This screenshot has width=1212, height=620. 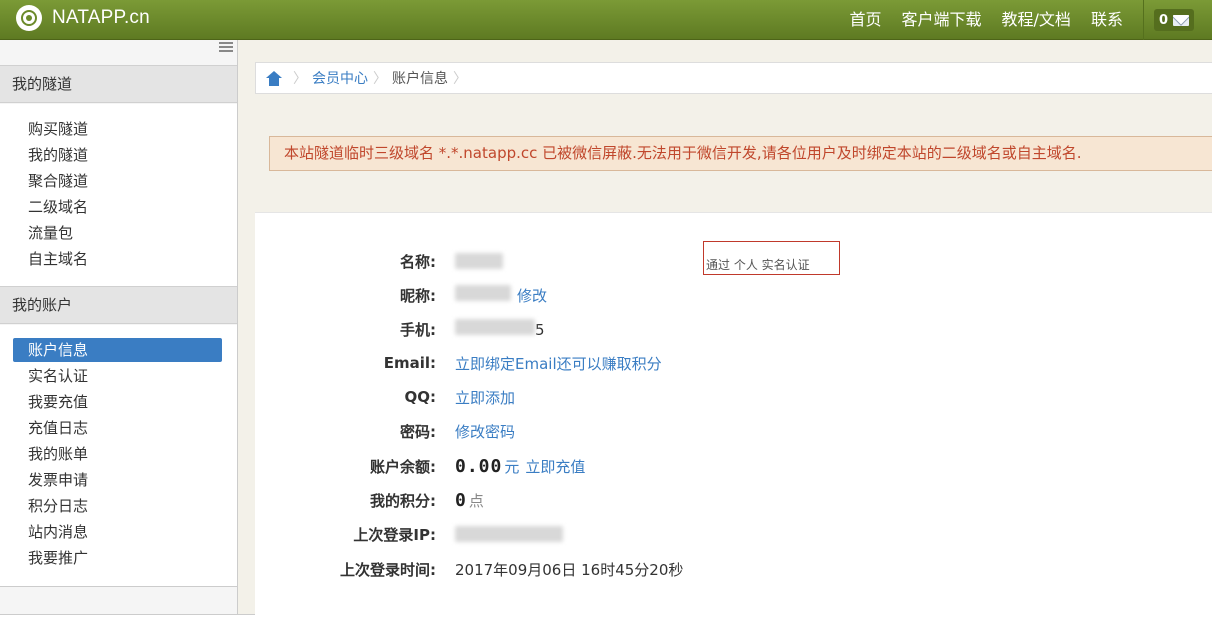 What do you see at coordinates (118, 506) in the screenshot?
I see `sidebar-item-points-log: 积分日志` at bounding box center [118, 506].